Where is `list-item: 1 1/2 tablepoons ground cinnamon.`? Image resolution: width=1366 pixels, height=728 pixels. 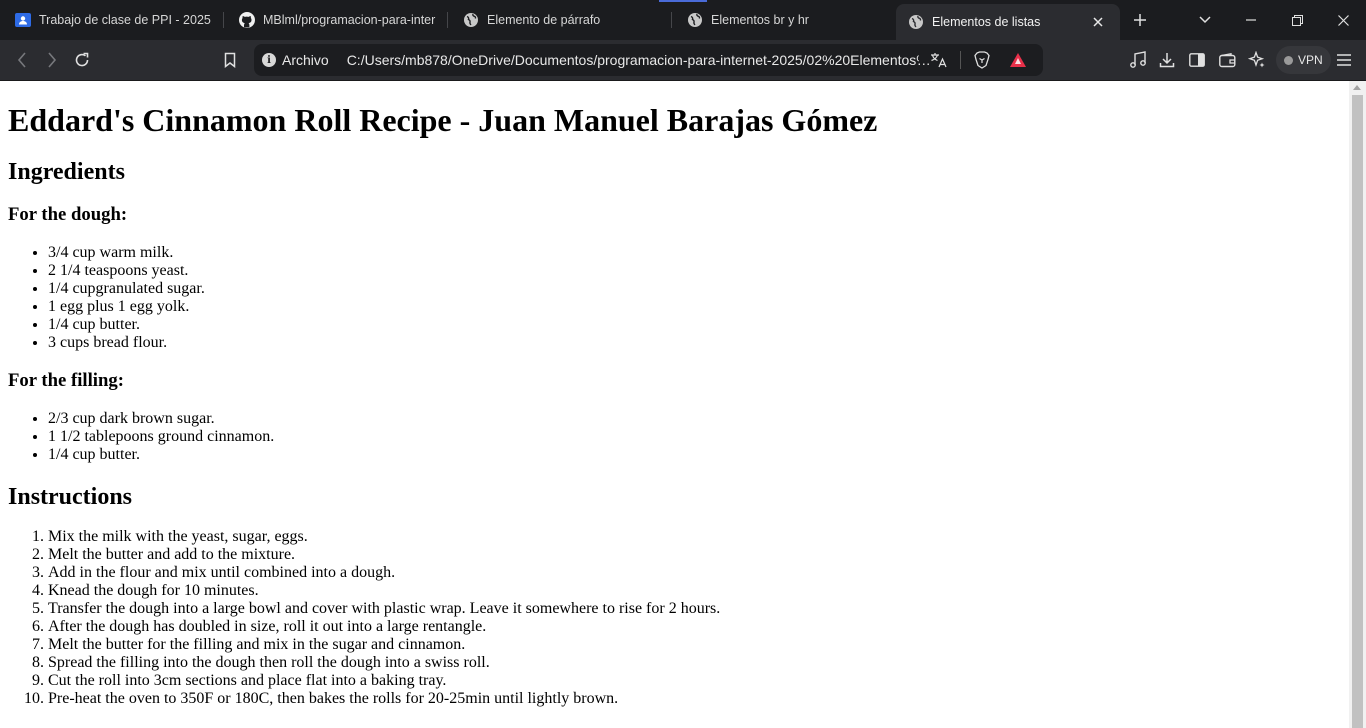
list-item: 1 1/2 tablepoons ground cinnamon. is located at coordinates (694, 437).